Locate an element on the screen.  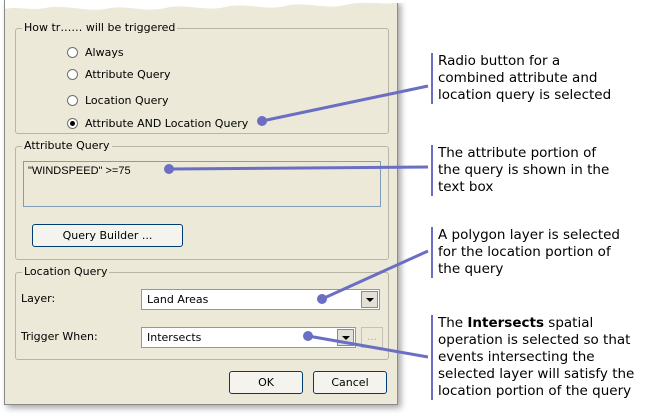
callout-dot-layer is located at coordinates (322, 299).